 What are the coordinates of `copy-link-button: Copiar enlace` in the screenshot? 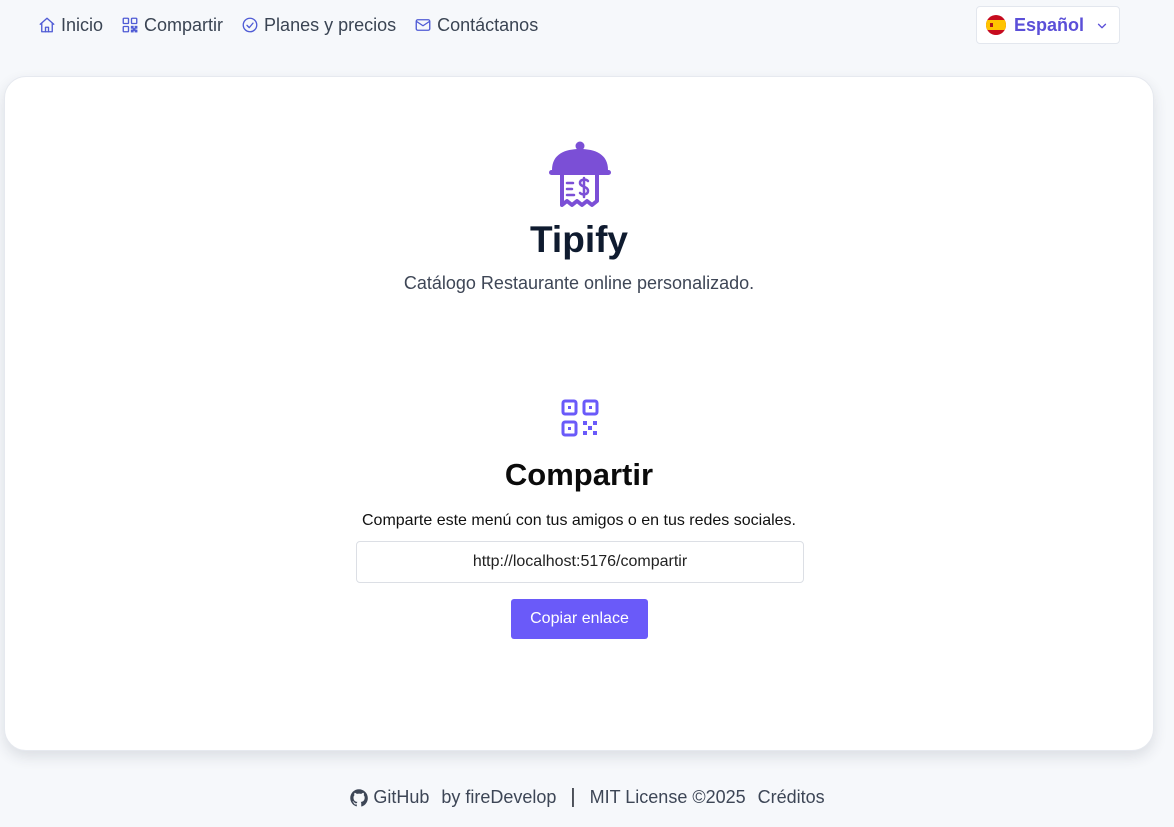 It's located at (579, 619).